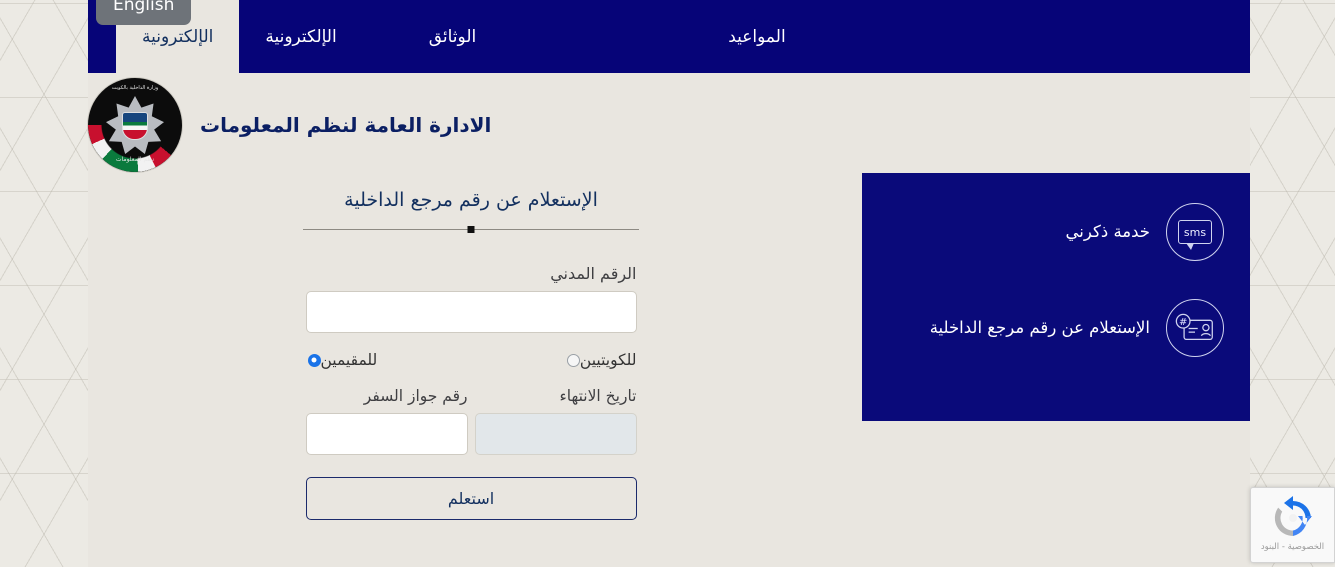 The width and height of the screenshot is (1335, 567). Describe the element at coordinates (471, 498) in the screenshot. I see `submit-inquiry-button: استعلم` at that location.